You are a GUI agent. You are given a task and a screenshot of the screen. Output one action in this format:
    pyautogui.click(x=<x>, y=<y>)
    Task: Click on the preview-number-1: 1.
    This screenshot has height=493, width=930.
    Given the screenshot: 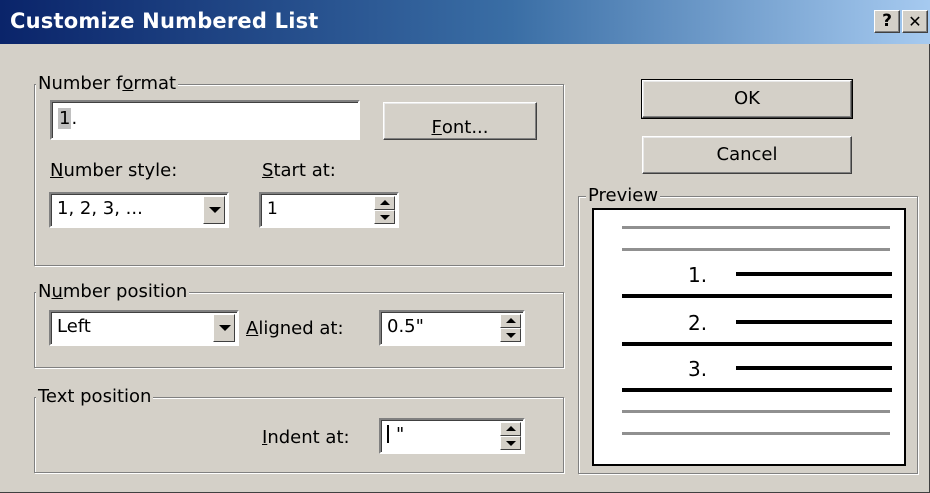 What is the action you would take?
    pyautogui.click(x=698, y=275)
    